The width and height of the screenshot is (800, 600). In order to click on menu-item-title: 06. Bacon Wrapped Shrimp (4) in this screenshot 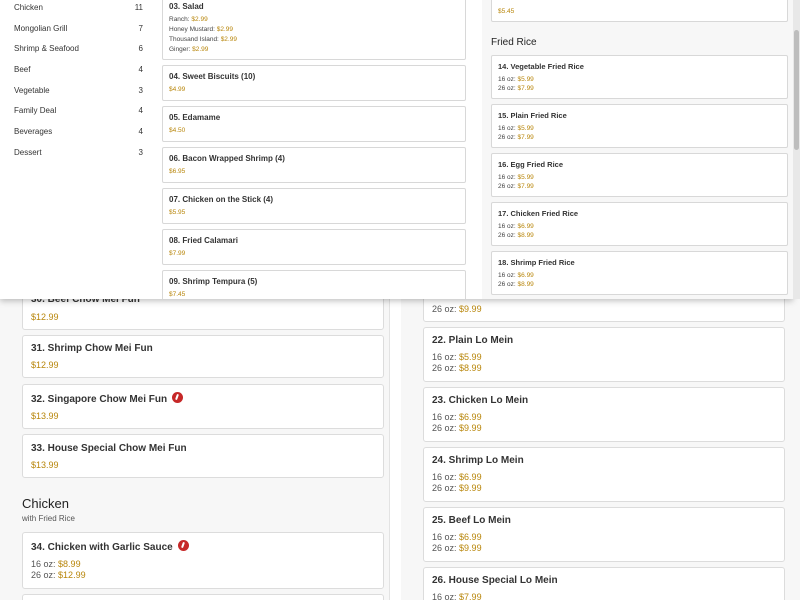, I will do `click(227, 158)`.